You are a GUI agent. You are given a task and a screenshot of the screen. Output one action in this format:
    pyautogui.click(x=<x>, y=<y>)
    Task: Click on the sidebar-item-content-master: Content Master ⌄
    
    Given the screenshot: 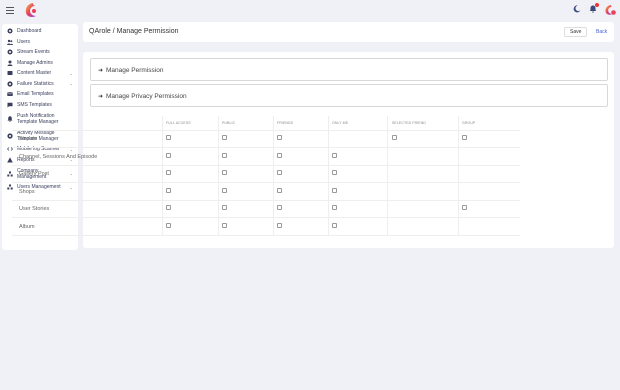 What is the action you would take?
    pyautogui.click(x=40, y=73)
    